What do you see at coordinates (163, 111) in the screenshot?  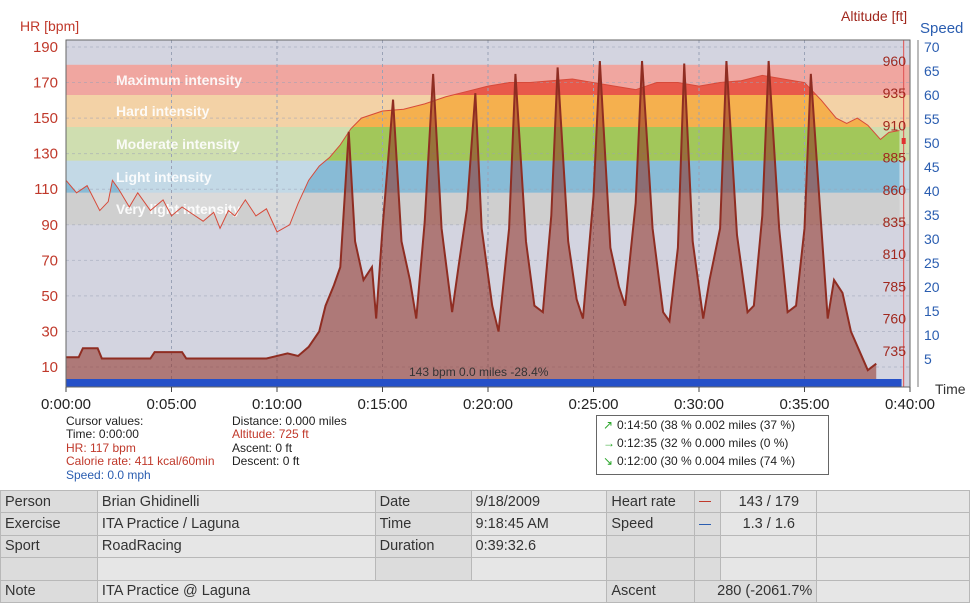 I see `zone-label-1: Hard intensity` at bounding box center [163, 111].